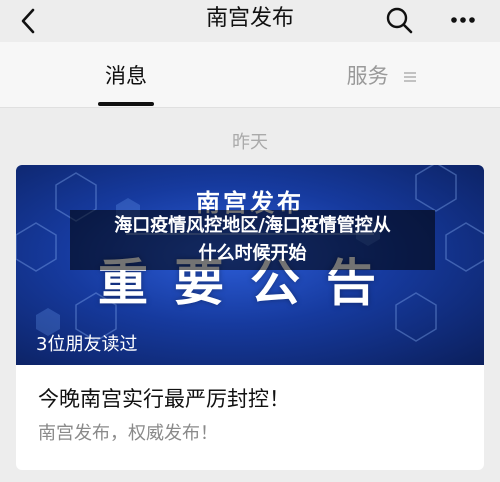 Image resolution: width=500 pixels, height=482 pixels. What do you see at coordinates (126, 75) in the screenshot?
I see `tab-messages: 消息` at bounding box center [126, 75].